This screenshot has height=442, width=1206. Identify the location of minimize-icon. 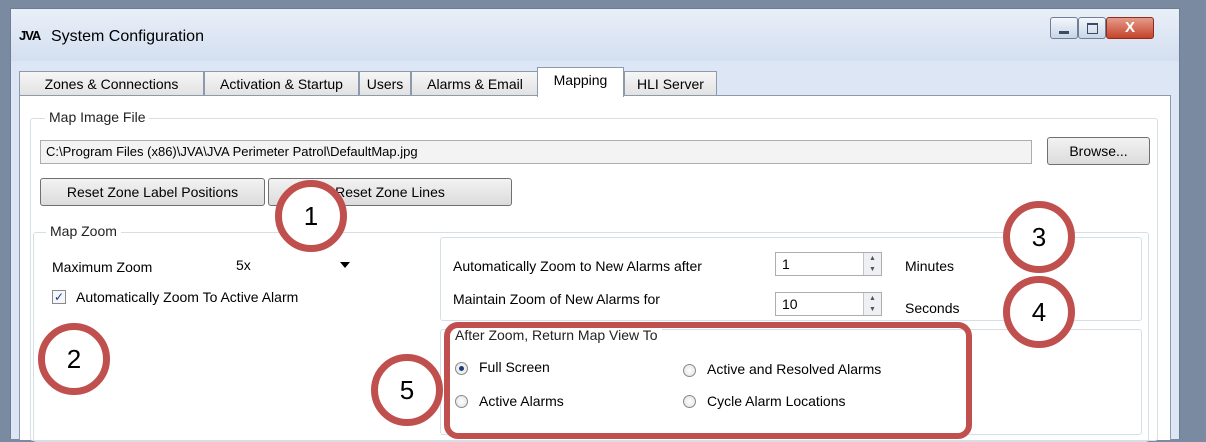
(1064, 32).